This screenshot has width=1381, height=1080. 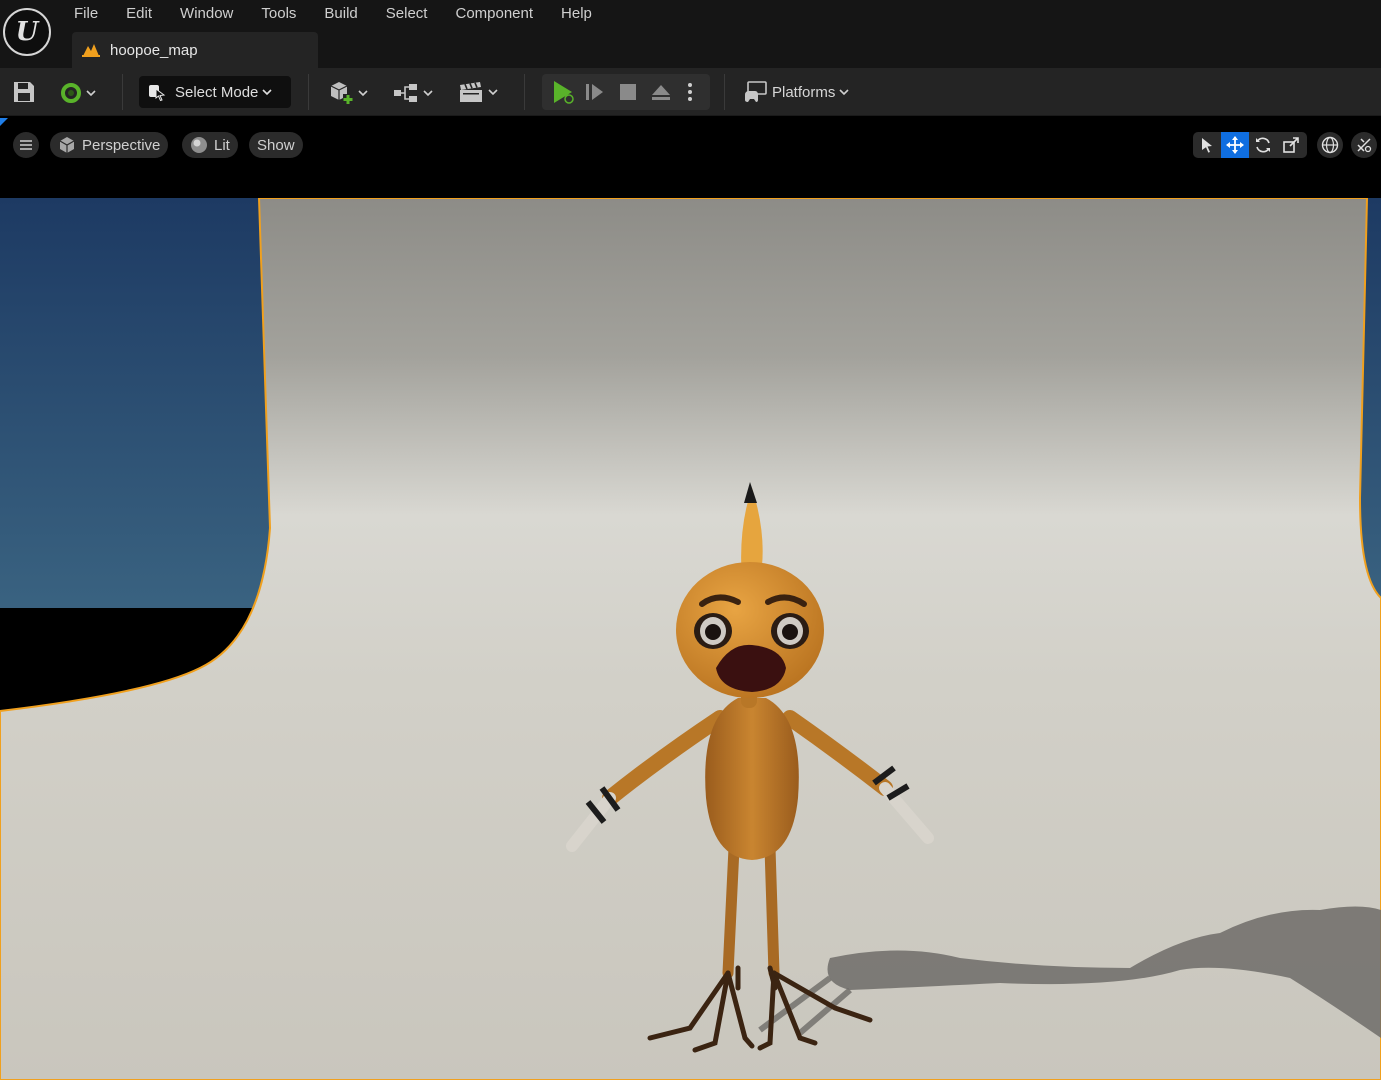 I want to click on show-flags-button: Show, so click(x=276, y=145).